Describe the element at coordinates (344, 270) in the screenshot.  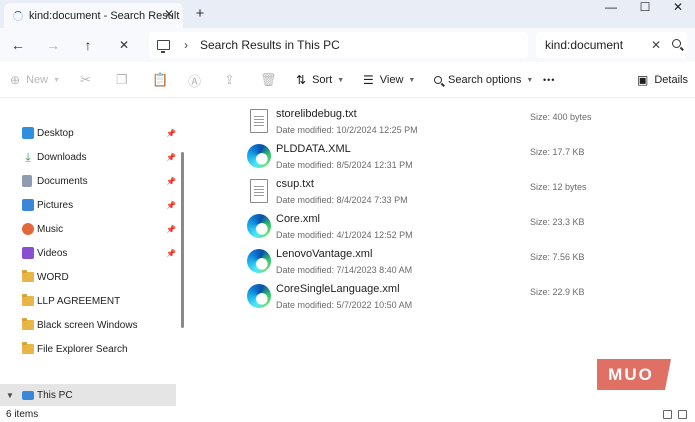
I see `file-date: Date modified: 7/14/2023 8:40 AM` at that location.